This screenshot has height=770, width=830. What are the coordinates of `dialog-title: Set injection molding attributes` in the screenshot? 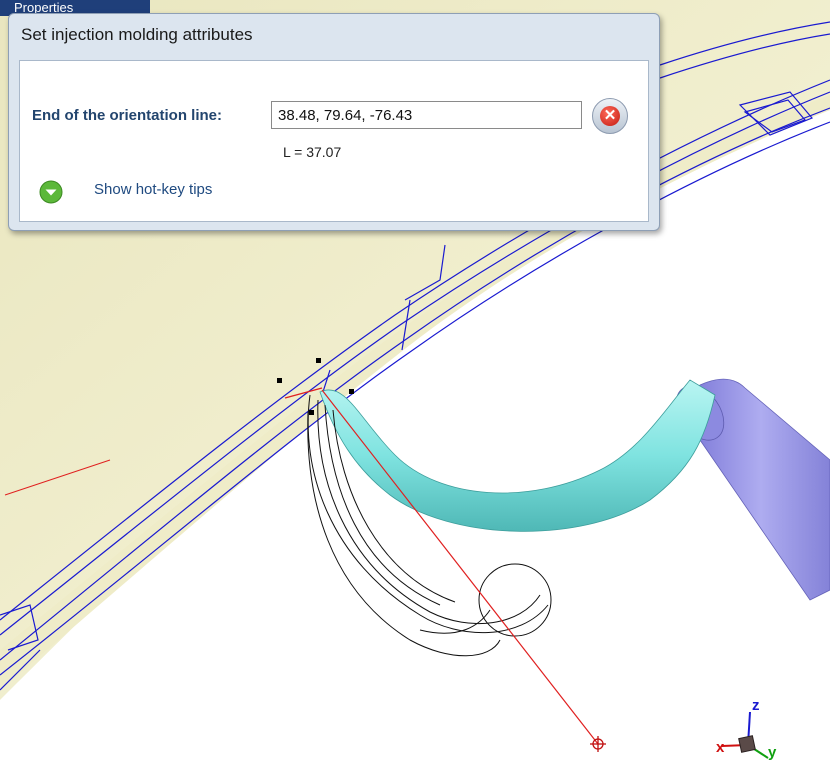 It's located at (137, 34).